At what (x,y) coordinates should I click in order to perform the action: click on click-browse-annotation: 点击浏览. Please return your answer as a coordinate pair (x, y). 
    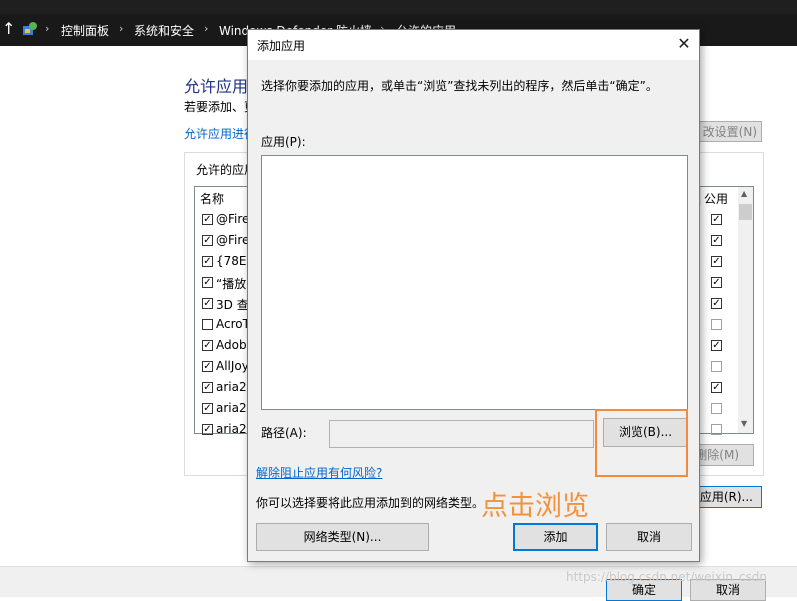
    Looking at the image, I should click on (535, 506).